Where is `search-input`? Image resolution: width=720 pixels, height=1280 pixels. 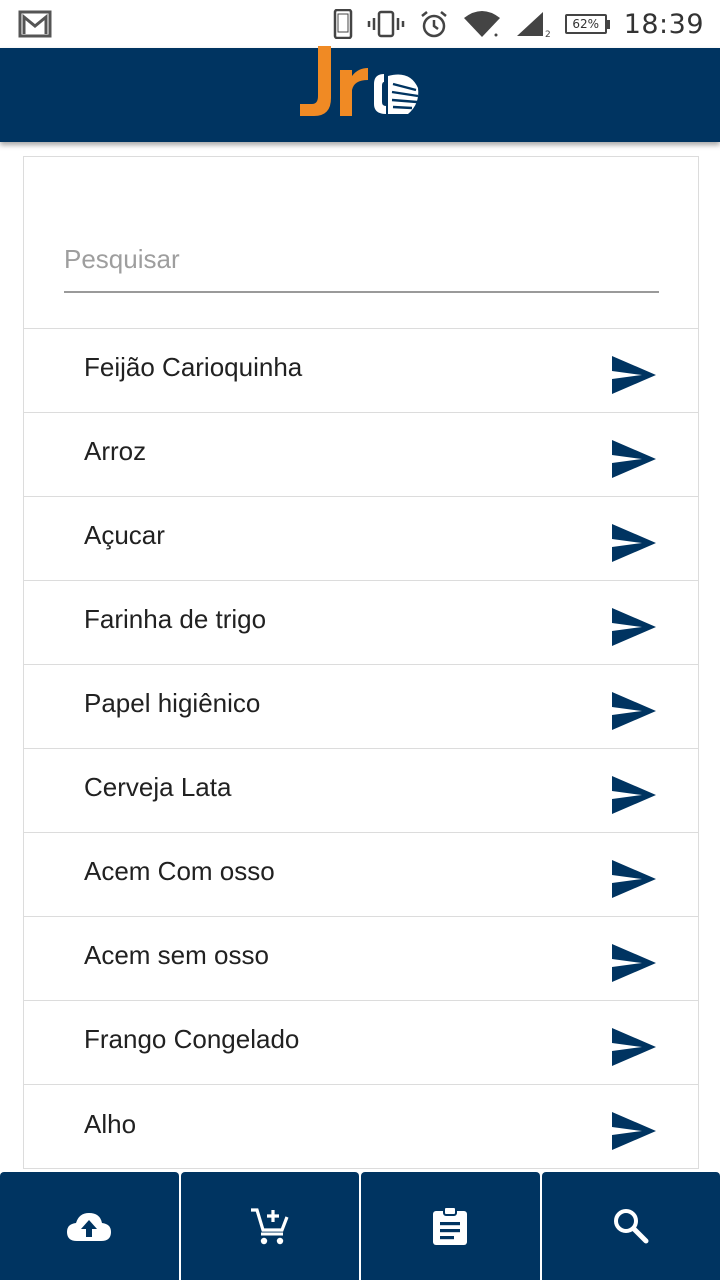 search-input is located at coordinates (361, 260).